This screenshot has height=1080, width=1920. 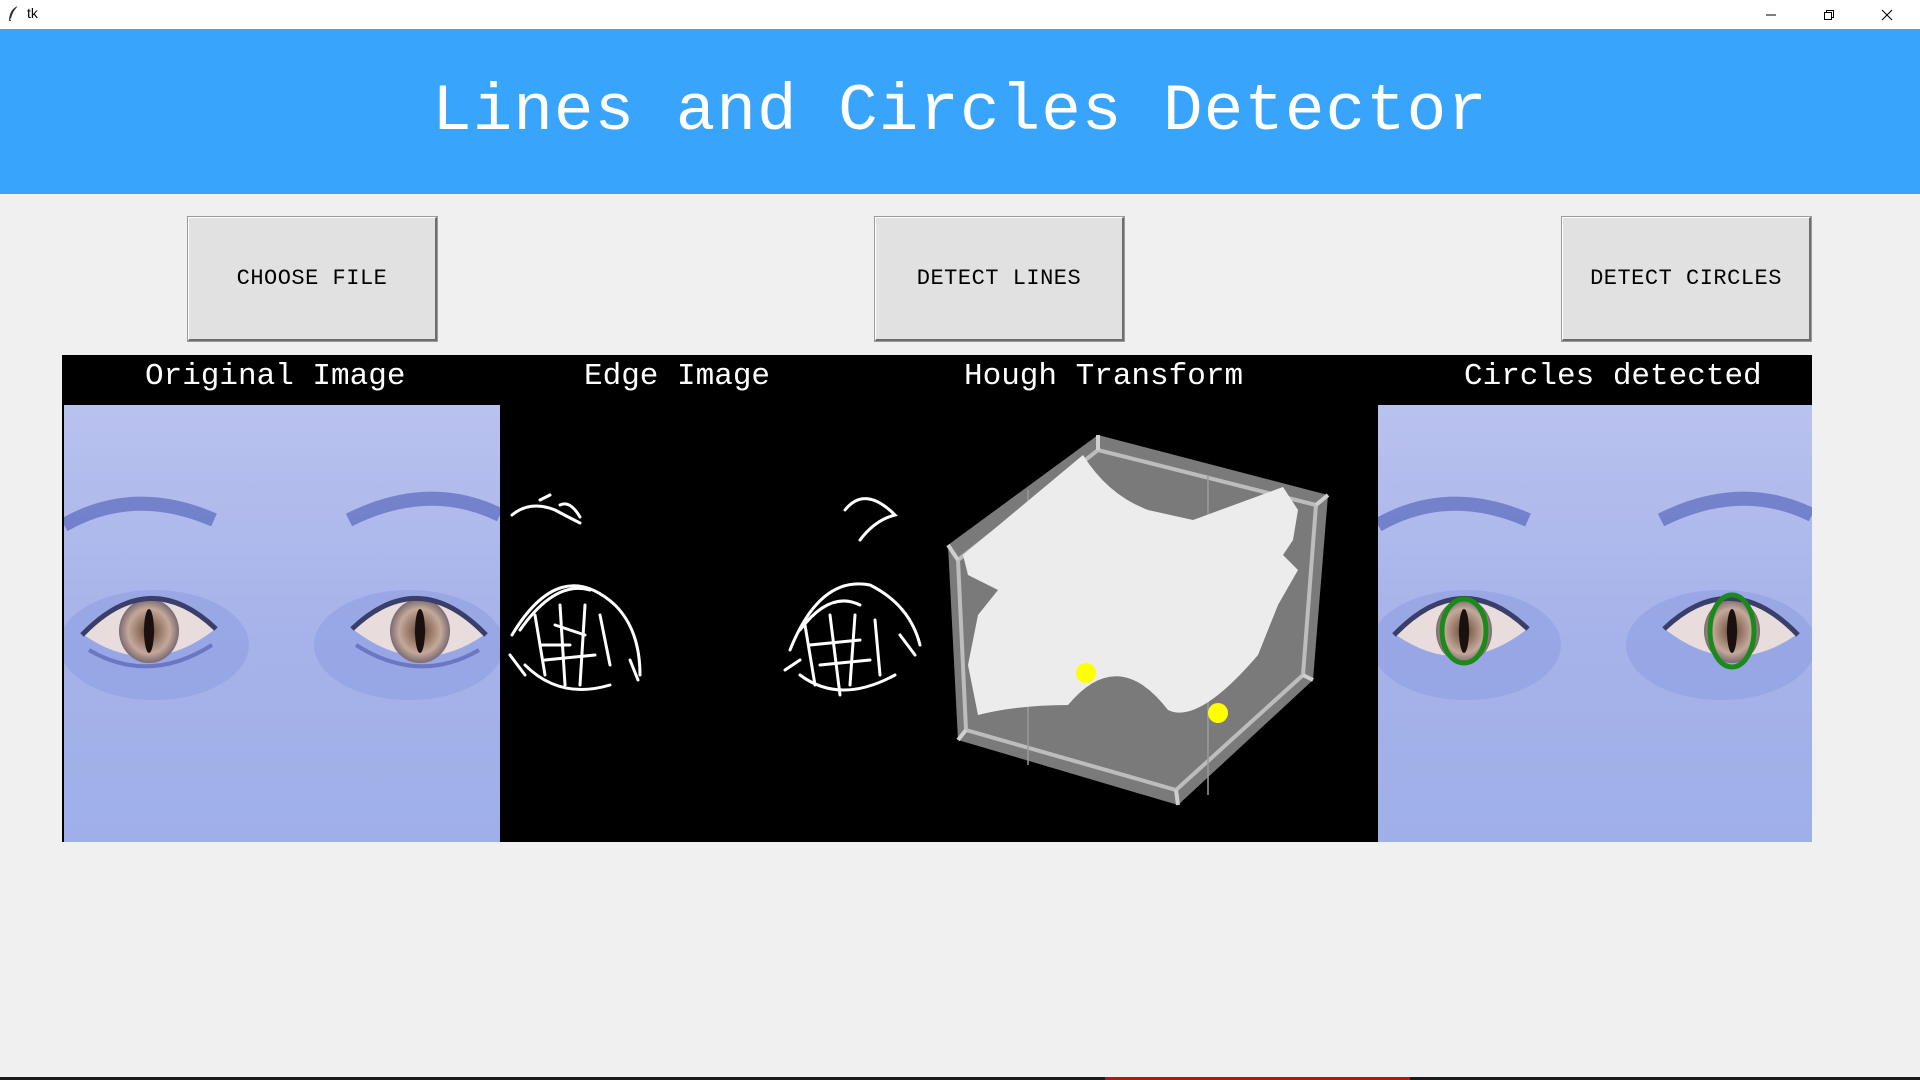 I want to click on minimize-button, so click(x=1771, y=14).